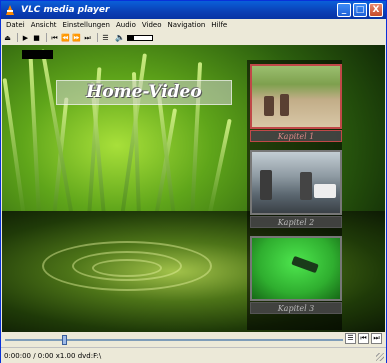  I want to click on title-bar: VLC media player _ □ X, so click(193, 10).